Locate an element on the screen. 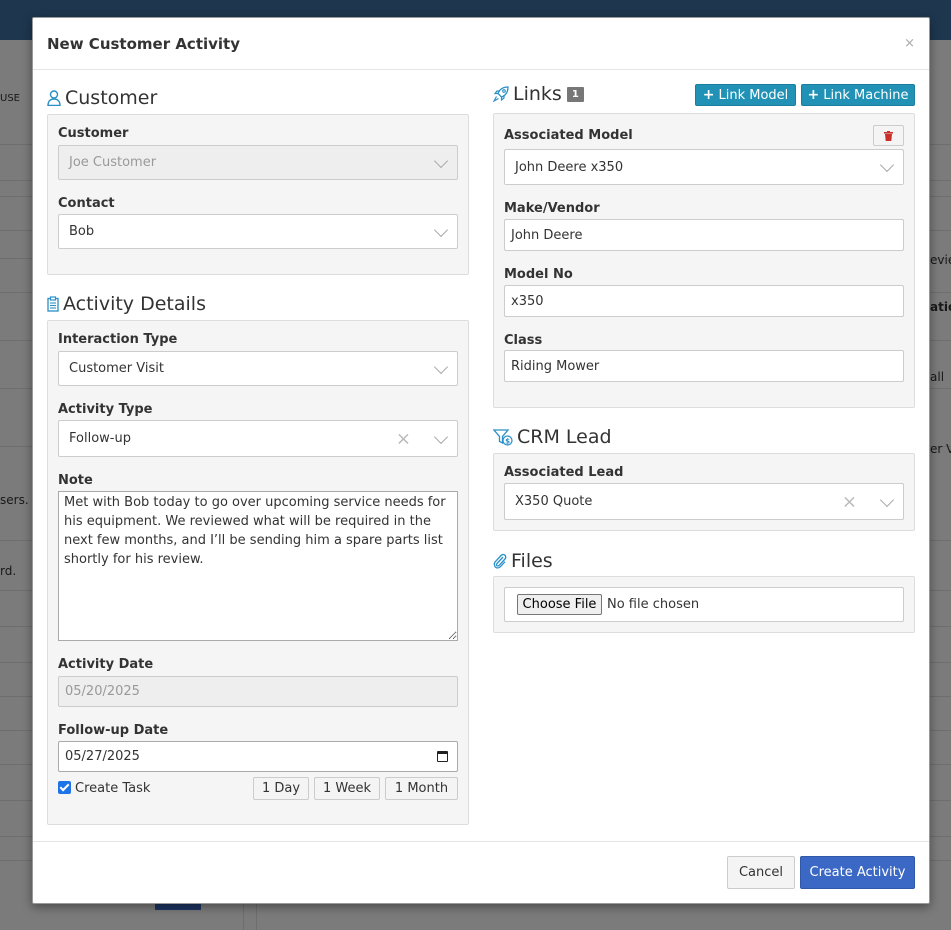 This screenshot has height=930, width=951. link-machine-button: + Link Machine is located at coordinates (858, 95).